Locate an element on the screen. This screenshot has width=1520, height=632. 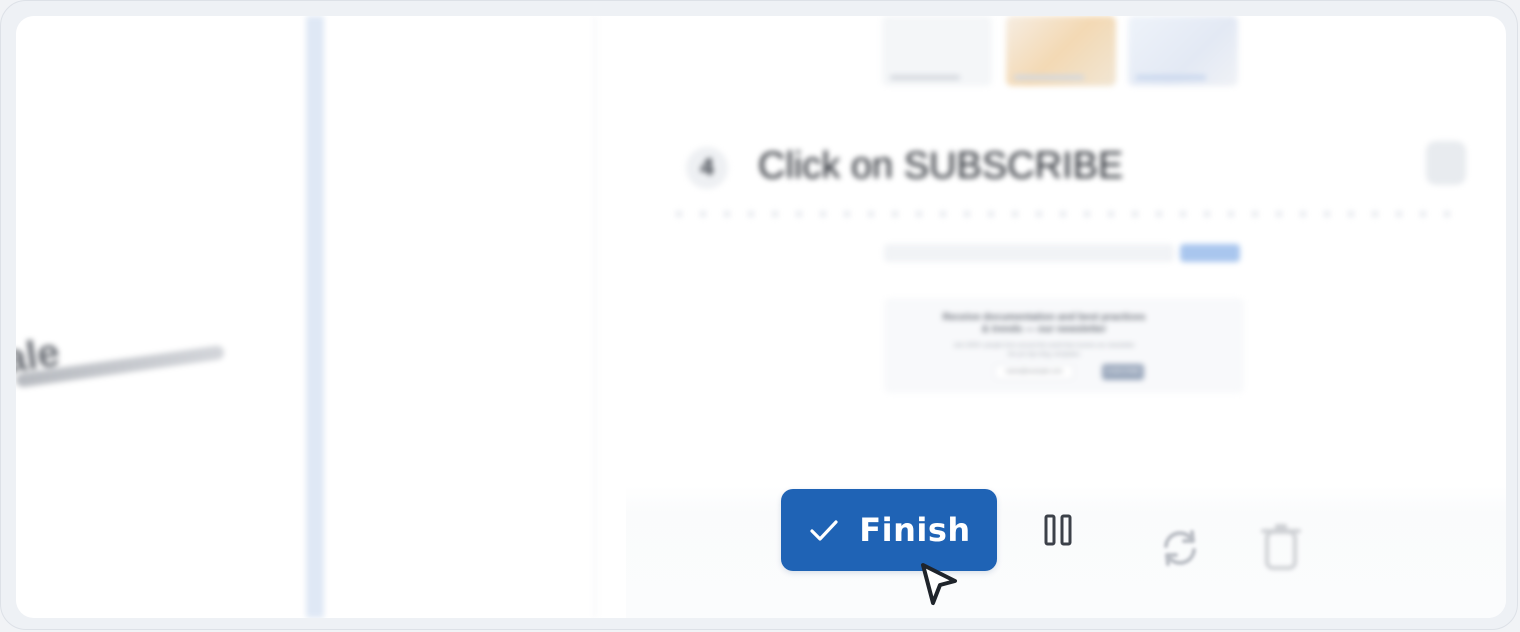
step-row: 4 Click on SUBSCRIBE is located at coordinates (1076, 167).